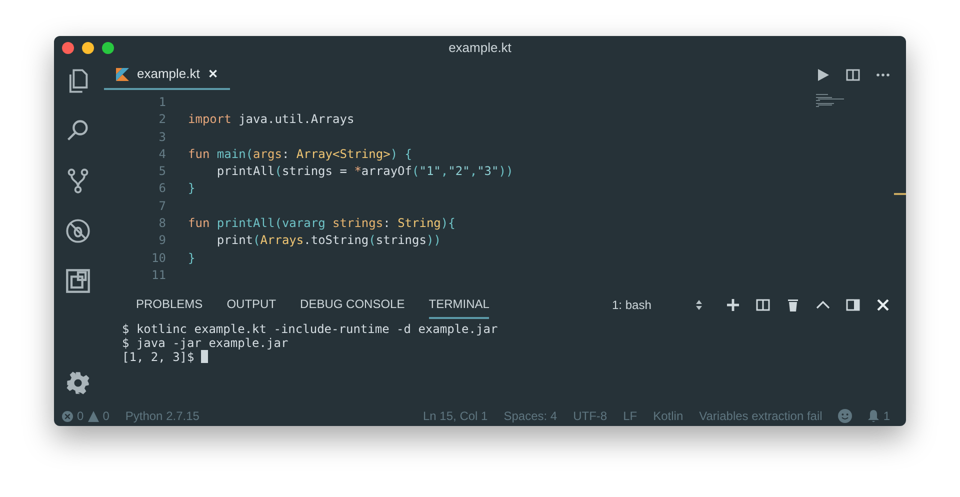 This screenshot has width=960, height=497. I want to click on line-number: 10, so click(158, 258).